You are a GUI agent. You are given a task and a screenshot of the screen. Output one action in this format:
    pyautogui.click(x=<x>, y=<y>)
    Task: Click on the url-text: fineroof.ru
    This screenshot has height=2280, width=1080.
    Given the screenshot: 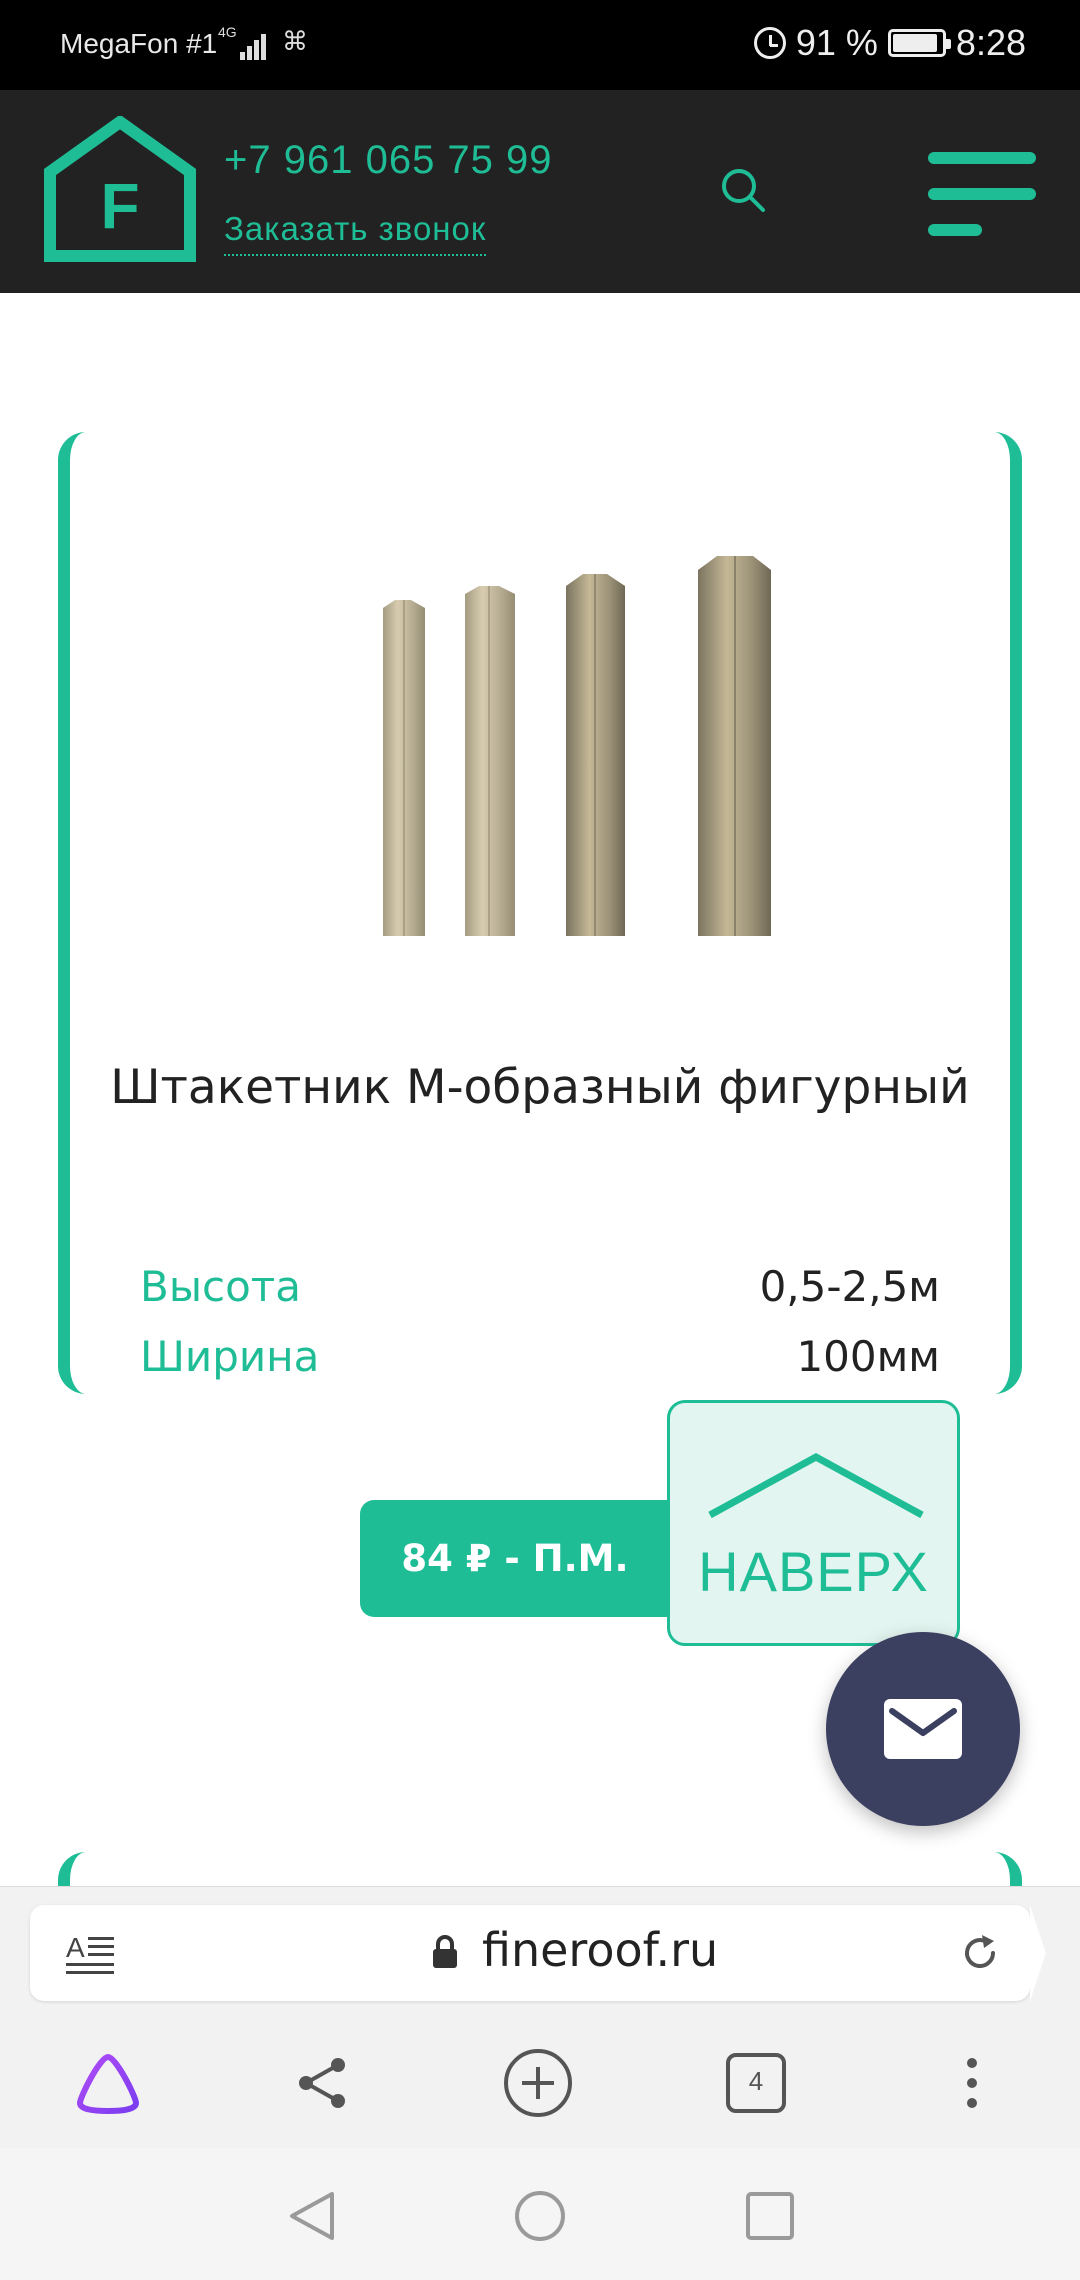 What is the action you would take?
    pyautogui.click(x=600, y=1950)
    